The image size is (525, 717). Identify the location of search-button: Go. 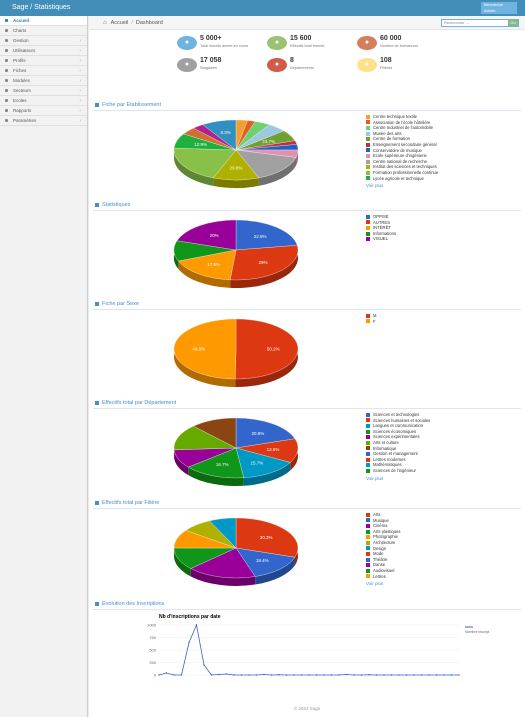
(513, 23).